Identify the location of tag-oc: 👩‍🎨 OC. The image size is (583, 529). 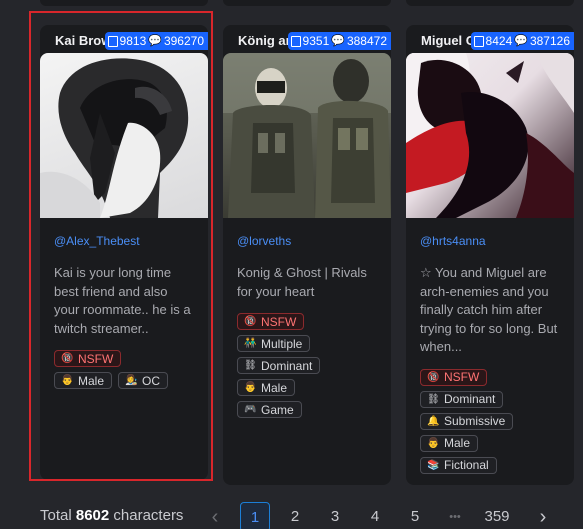
(143, 380).